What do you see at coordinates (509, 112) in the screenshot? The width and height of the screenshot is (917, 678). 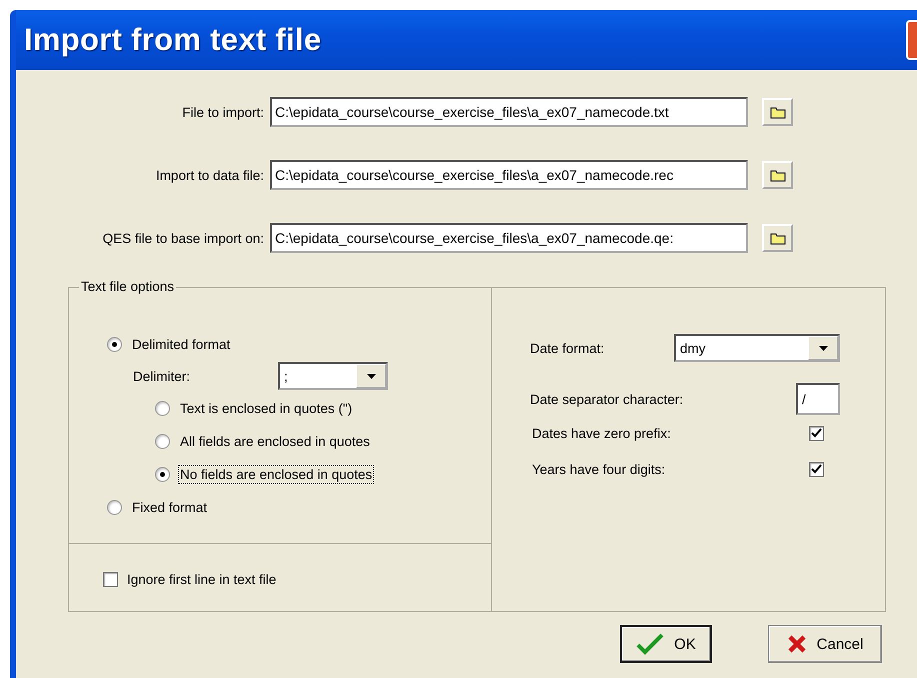 I see `path-field: C:\epidata_course\course_exercise_files\a_ex07_namecode.txt` at bounding box center [509, 112].